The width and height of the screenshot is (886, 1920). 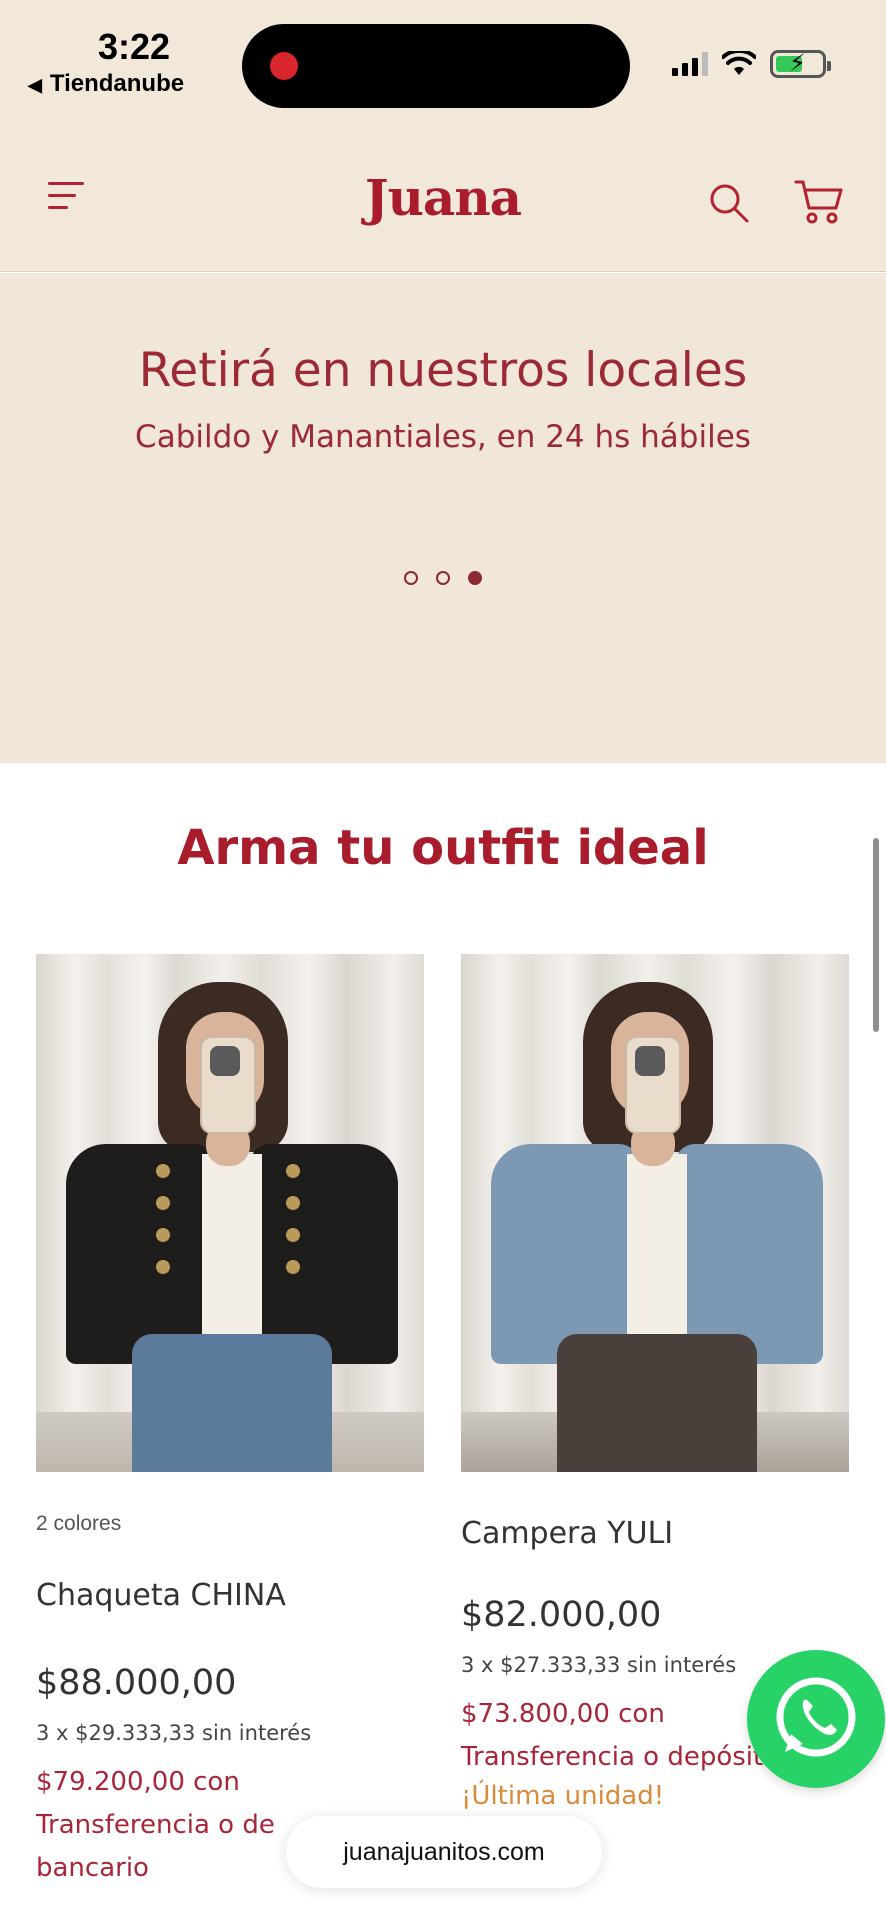 What do you see at coordinates (444, 1852) in the screenshot?
I see `url-bar: juanajuanitos.com` at bounding box center [444, 1852].